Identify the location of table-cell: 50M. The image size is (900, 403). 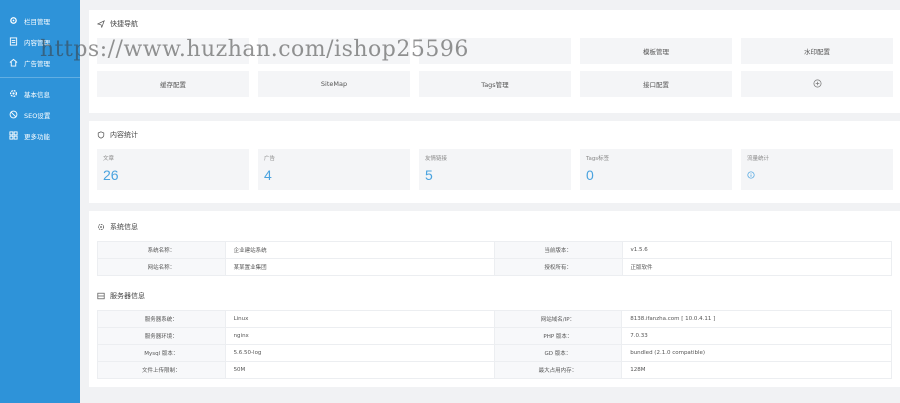
(359, 370).